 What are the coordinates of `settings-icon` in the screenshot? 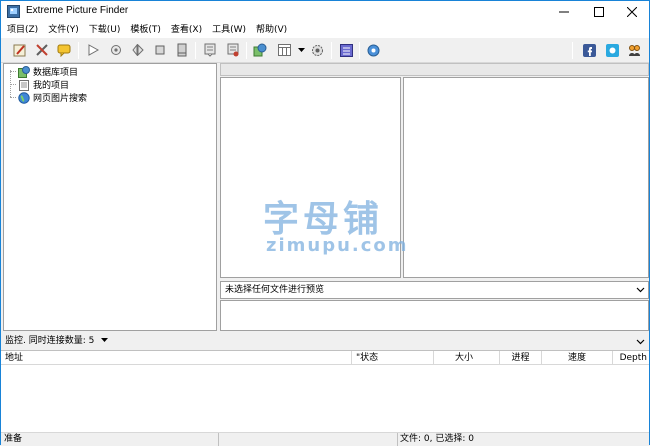 It's located at (116, 50).